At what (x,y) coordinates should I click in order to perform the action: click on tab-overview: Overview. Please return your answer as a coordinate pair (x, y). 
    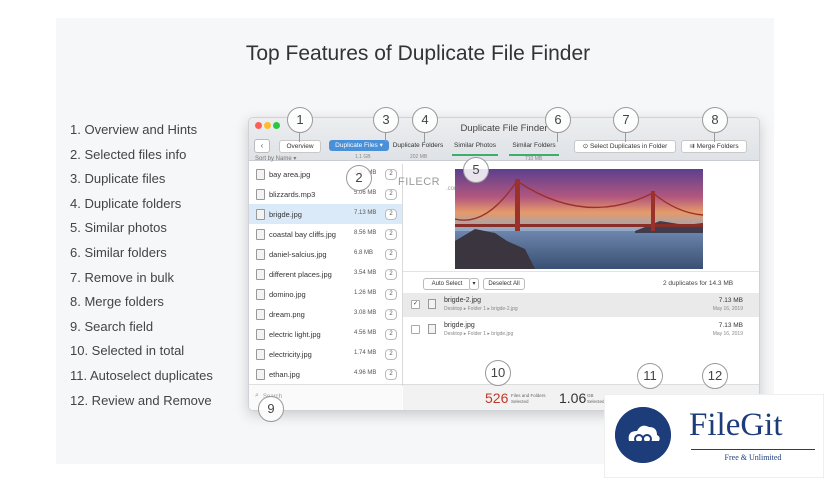
    Looking at the image, I should click on (300, 146).